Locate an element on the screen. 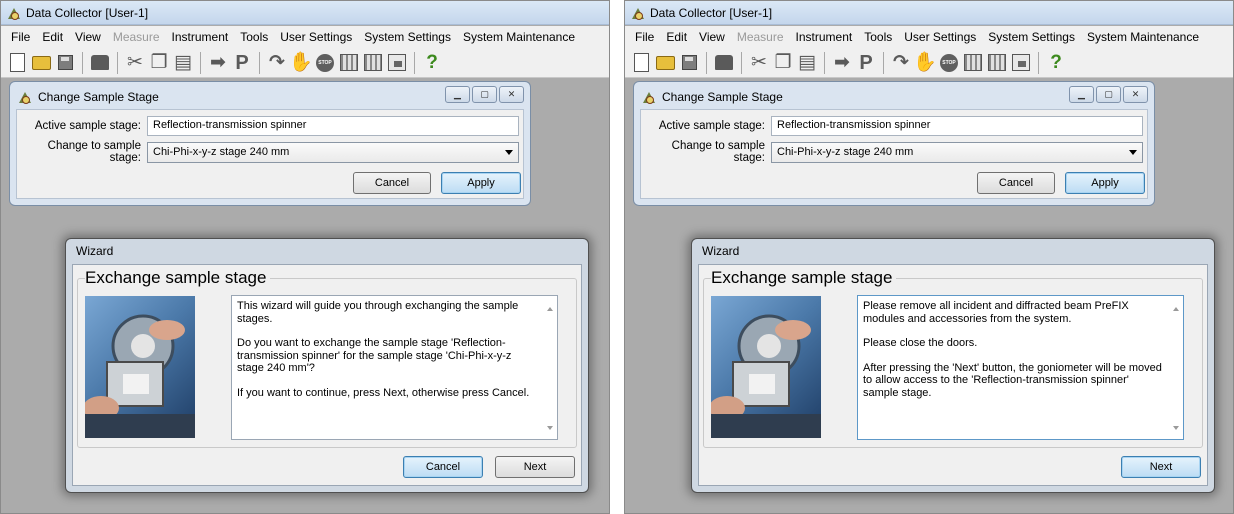 This screenshot has width=1234, height=514. wizard-heading: Exchange sample stage is located at coordinates (804, 278).